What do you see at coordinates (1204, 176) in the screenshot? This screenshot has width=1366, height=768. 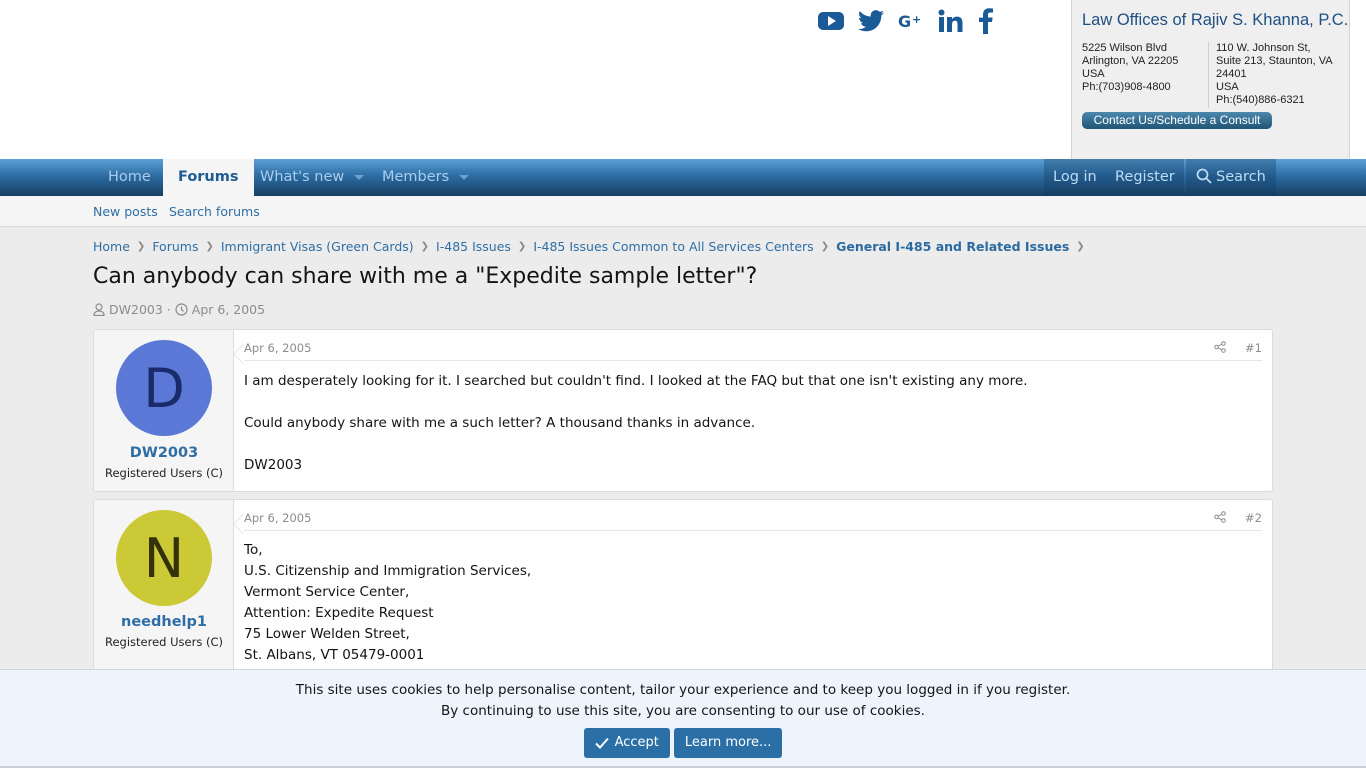 I see `search-icon` at bounding box center [1204, 176].